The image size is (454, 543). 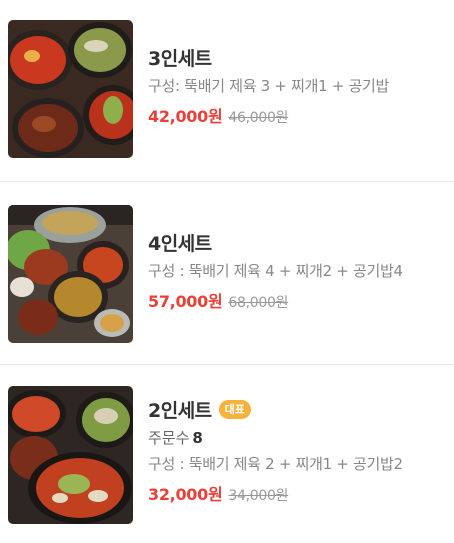 I want to click on menu-item-price: 32,000원, so click(x=185, y=494).